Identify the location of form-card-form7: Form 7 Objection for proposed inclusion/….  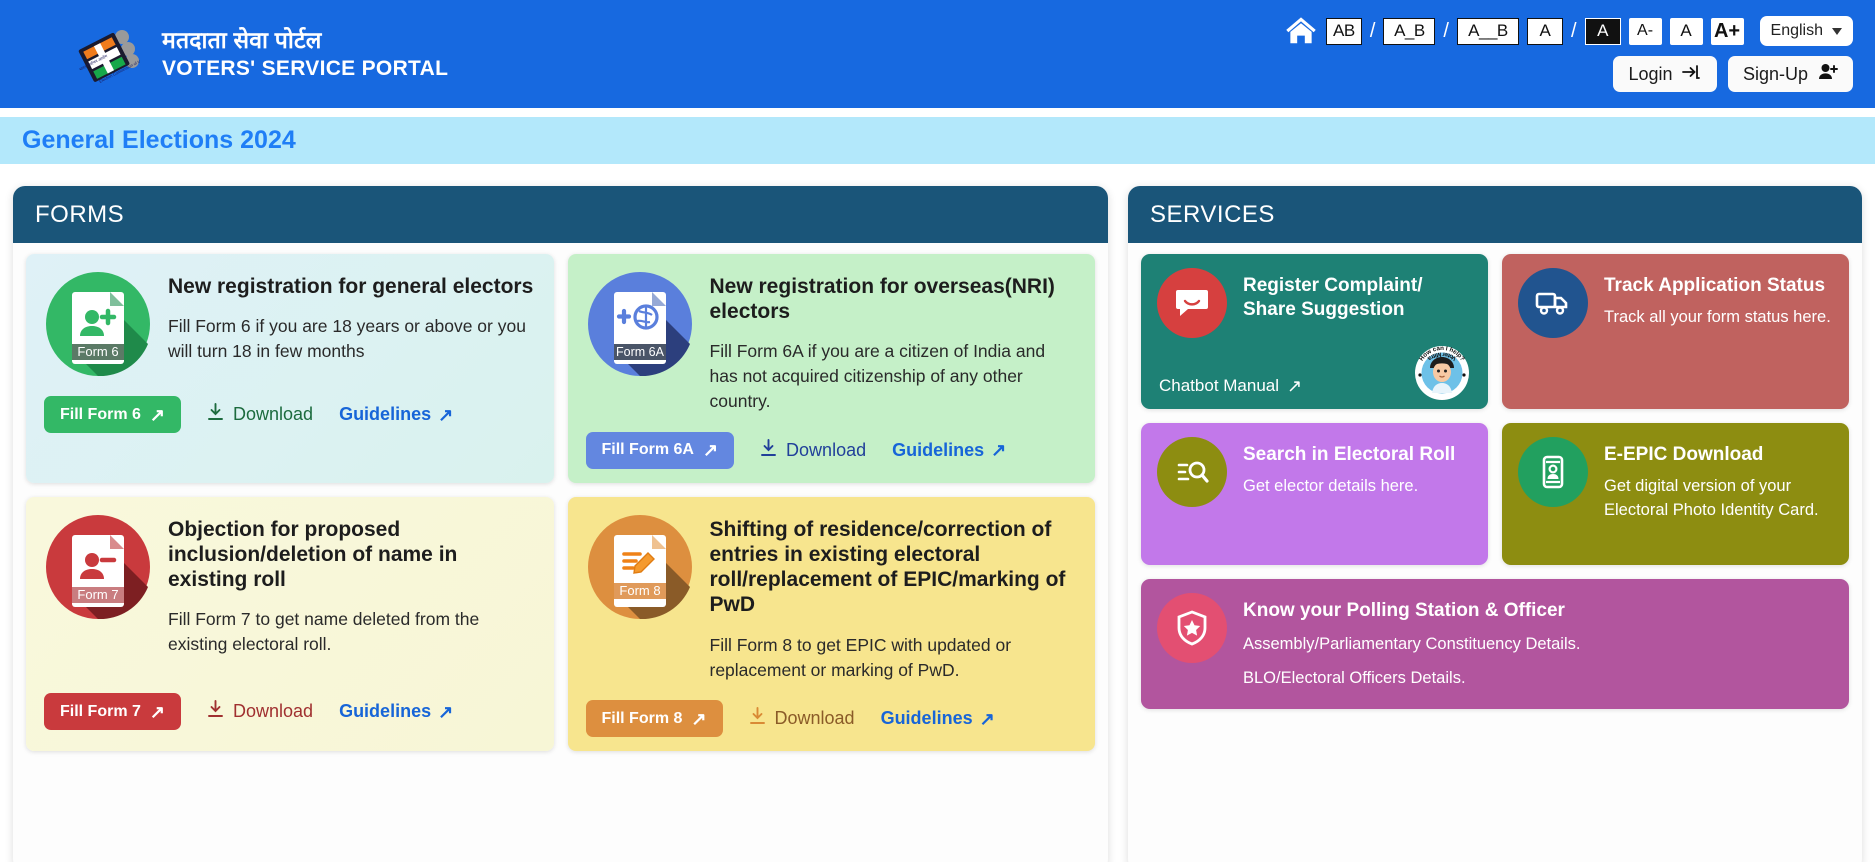
(290, 624).